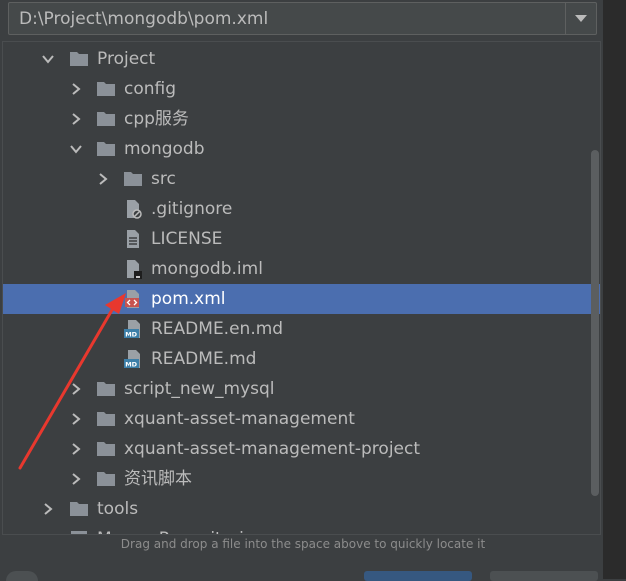 The width and height of the screenshot is (626, 581). What do you see at coordinates (301, 59) in the screenshot?
I see `tree-row-project: Project` at bounding box center [301, 59].